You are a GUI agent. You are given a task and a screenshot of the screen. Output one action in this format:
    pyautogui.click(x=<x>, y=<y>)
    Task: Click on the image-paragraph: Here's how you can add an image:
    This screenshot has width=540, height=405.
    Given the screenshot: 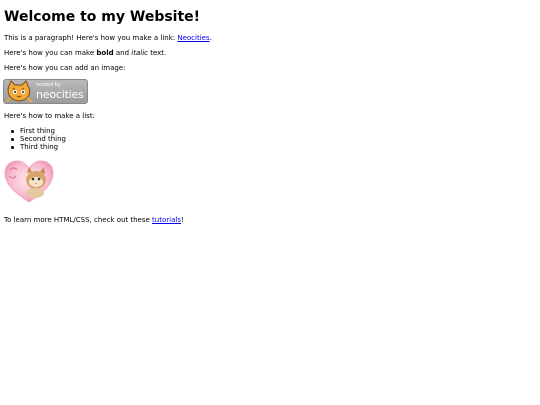 What is the action you would take?
    pyautogui.click(x=65, y=68)
    